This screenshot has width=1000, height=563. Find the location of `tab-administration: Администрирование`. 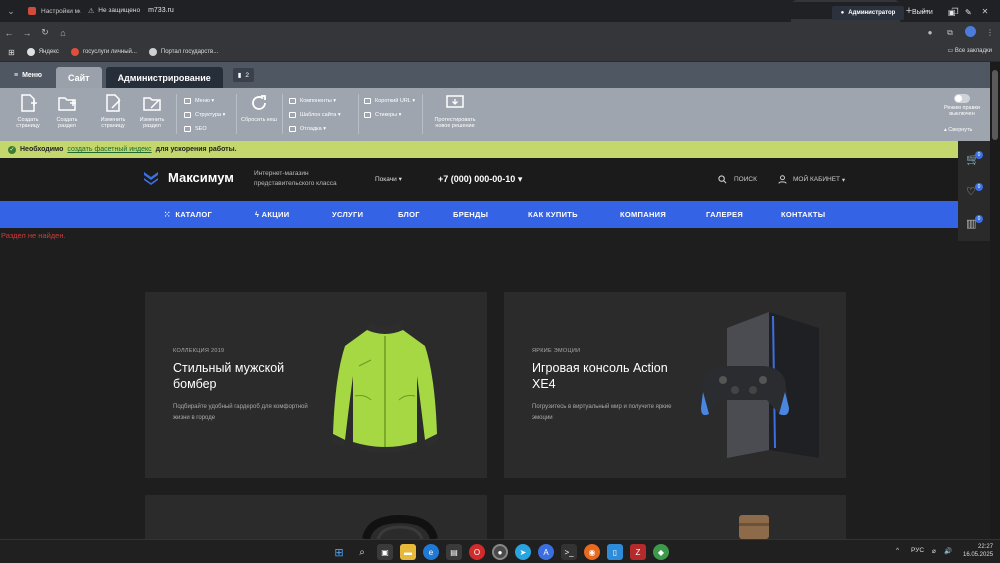

tab-administration: Администрирование is located at coordinates (164, 77).